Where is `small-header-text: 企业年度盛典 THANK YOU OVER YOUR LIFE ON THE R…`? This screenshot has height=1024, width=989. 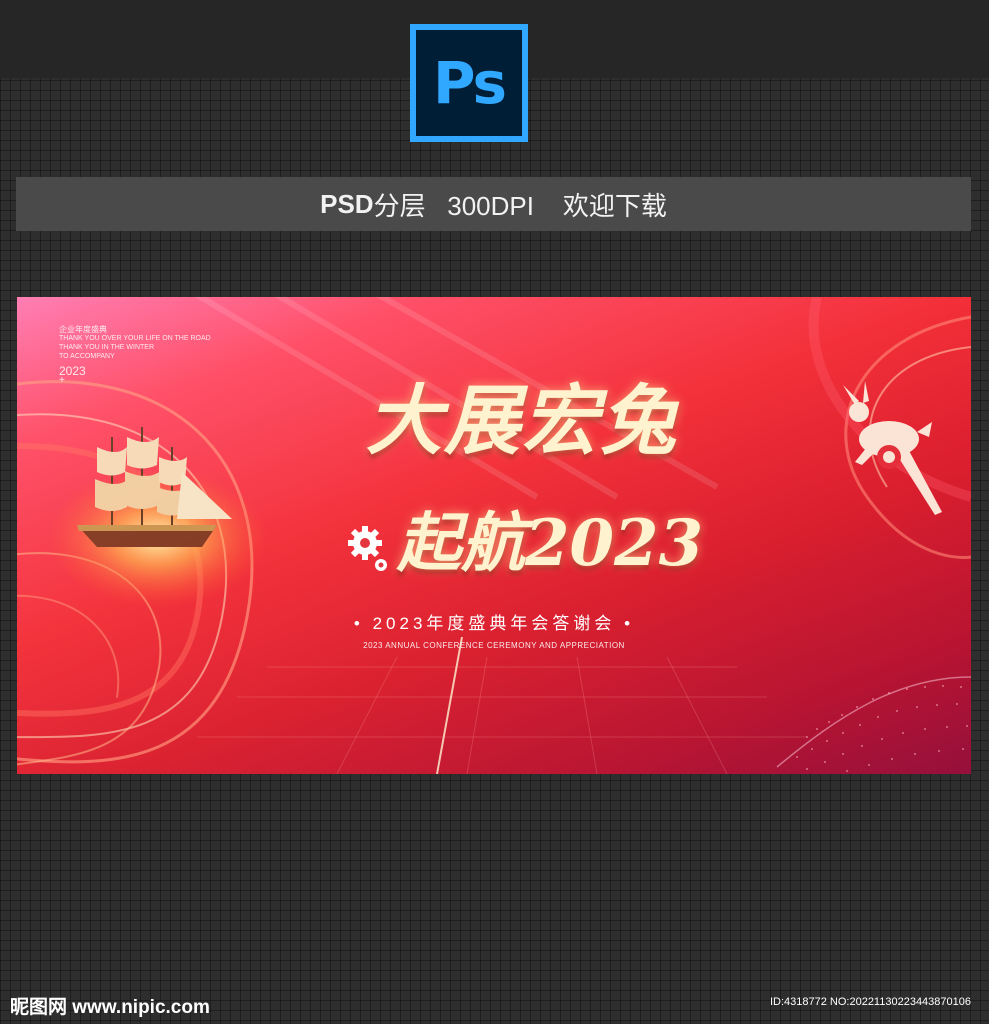
small-header-text: 企业年度盛典 THANK YOU OVER YOUR LIFE ON THE R… is located at coordinates (135, 355).